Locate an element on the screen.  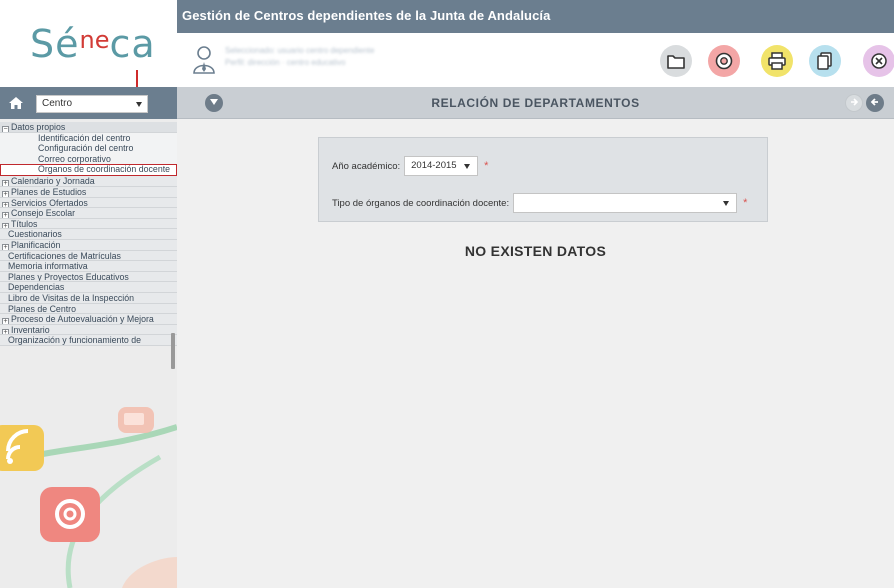
sidebar-item-label: Datos propios is located at coordinates (38, 127).